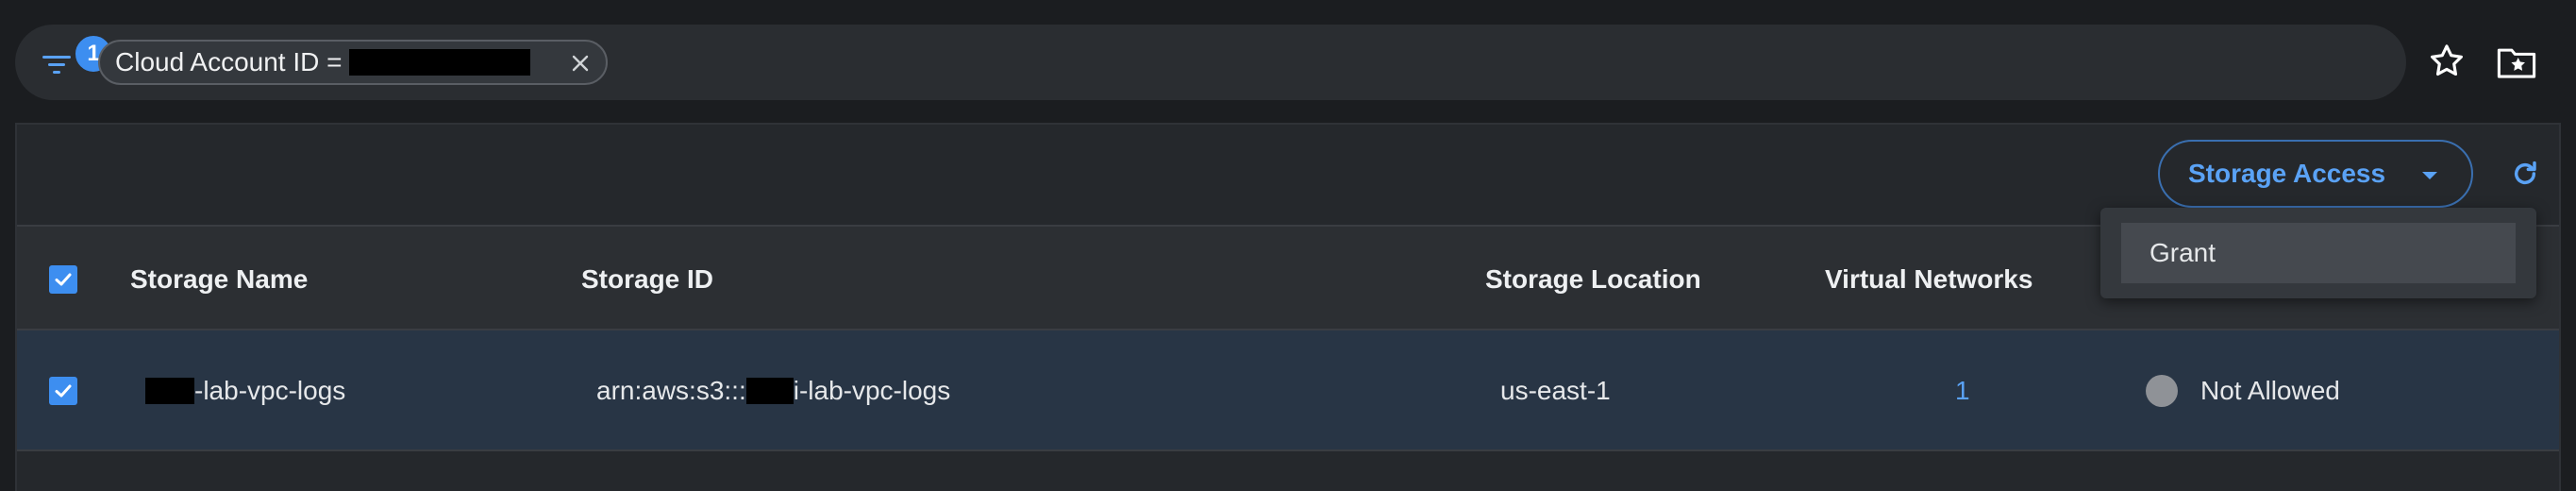 This screenshot has width=2576, height=491. Describe the element at coordinates (1555, 390) in the screenshot. I see `cell-storage-location: us-east-1` at that location.